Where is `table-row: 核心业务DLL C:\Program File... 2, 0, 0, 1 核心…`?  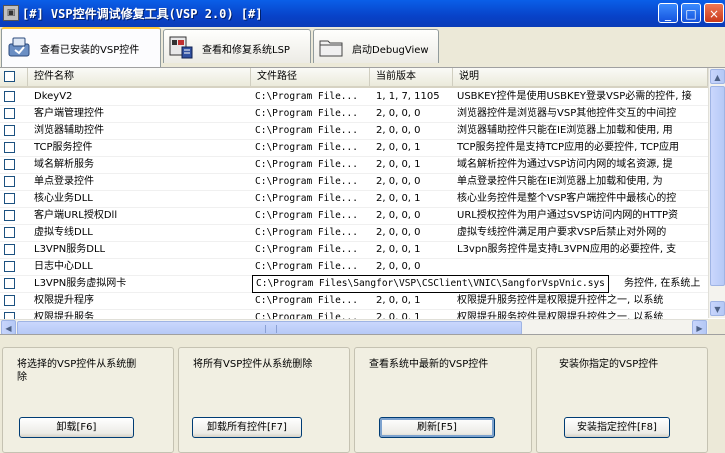
table-row: 核心业务DLL C:\Program File... 2, 0, 0, 1 核心… is located at coordinates (354, 199).